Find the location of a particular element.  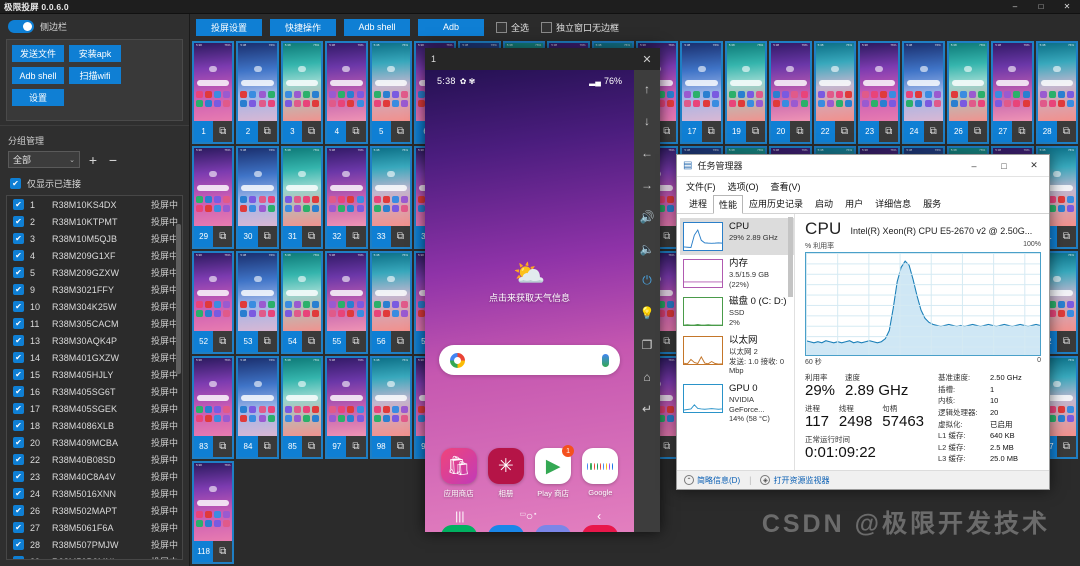

device-row: 4 R38M209G1XF 投屏中 is located at coordinates (94, 255).